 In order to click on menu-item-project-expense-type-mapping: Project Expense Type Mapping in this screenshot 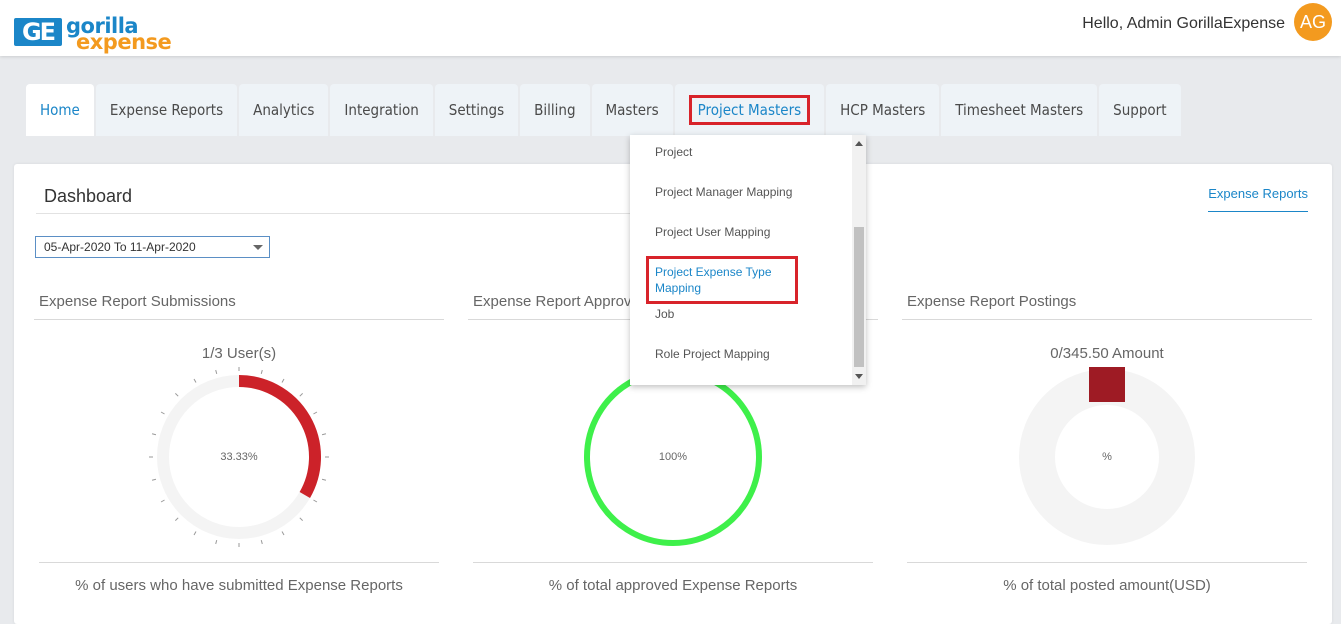, I will do `click(725, 280)`.